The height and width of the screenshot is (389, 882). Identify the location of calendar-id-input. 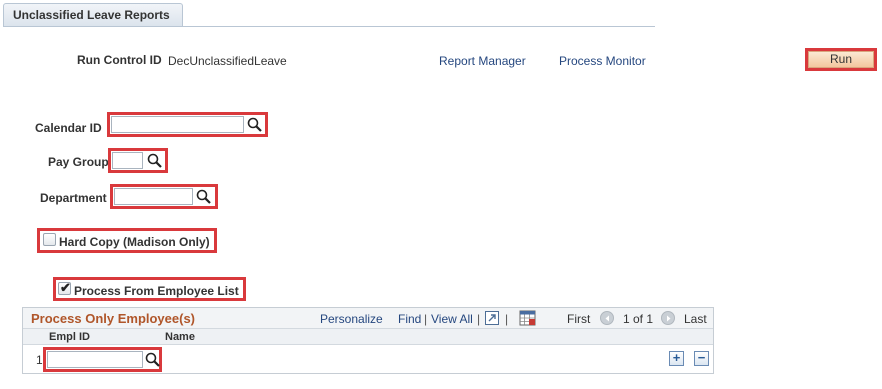
(177, 124).